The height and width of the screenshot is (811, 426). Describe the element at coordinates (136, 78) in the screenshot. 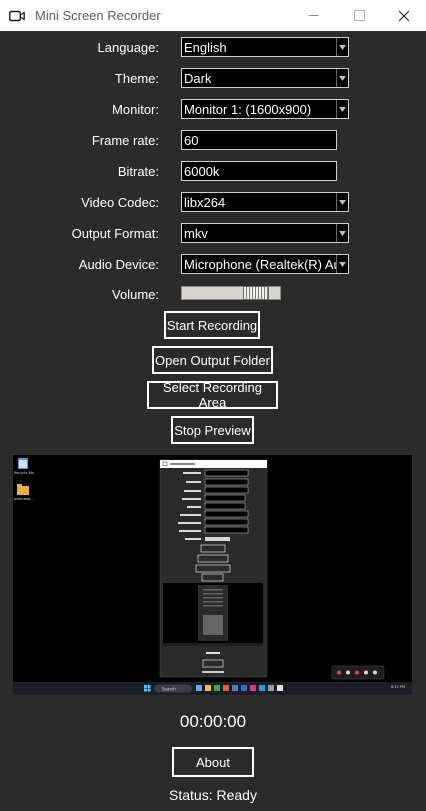

I see `theme-label: Theme:` at that location.